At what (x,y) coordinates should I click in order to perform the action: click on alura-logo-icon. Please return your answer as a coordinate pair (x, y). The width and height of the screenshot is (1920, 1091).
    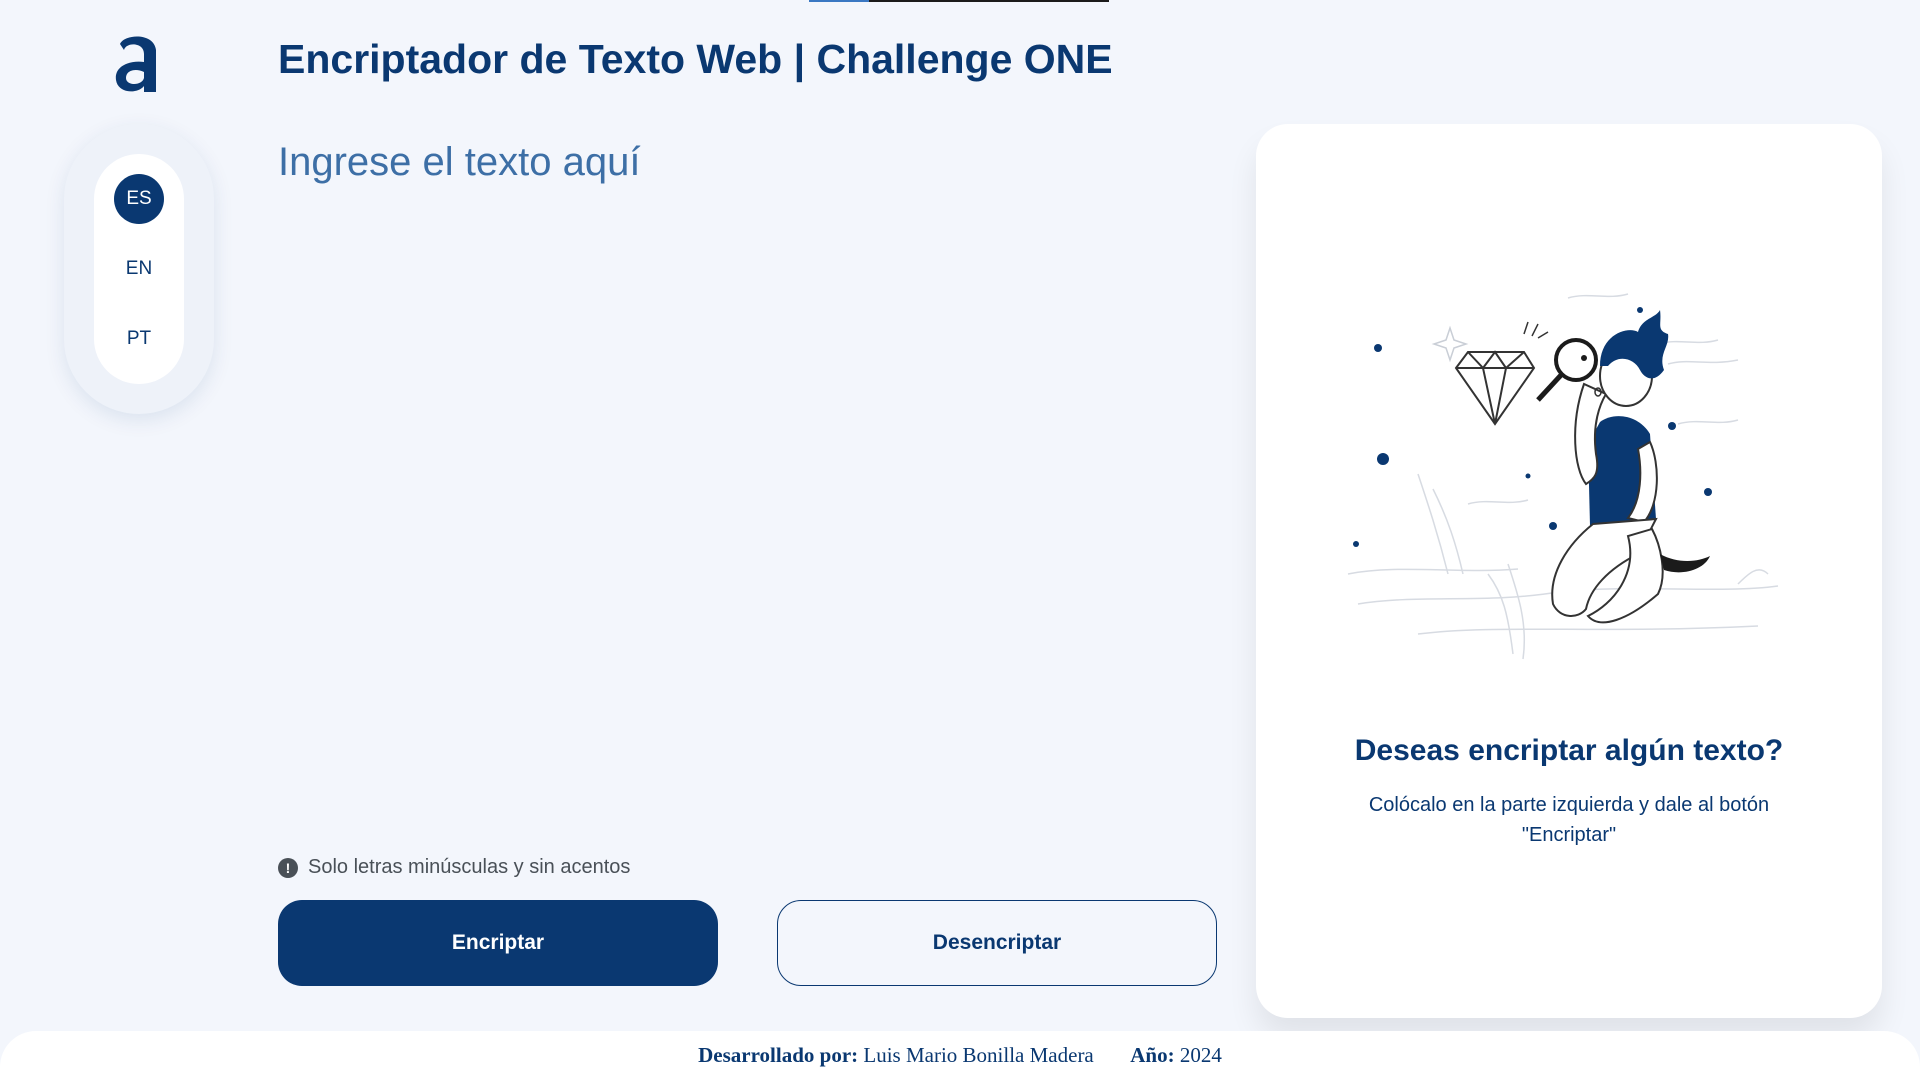
    Looking at the image, I should click on (135, 64).